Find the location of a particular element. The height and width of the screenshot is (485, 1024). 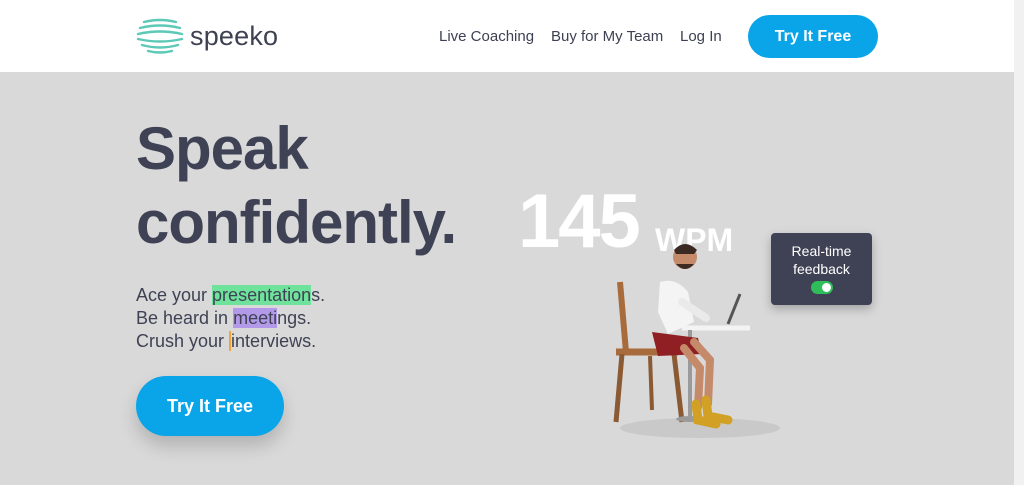

tagline-presentations: Ace your presentations. is located at coordinates (230, 295).